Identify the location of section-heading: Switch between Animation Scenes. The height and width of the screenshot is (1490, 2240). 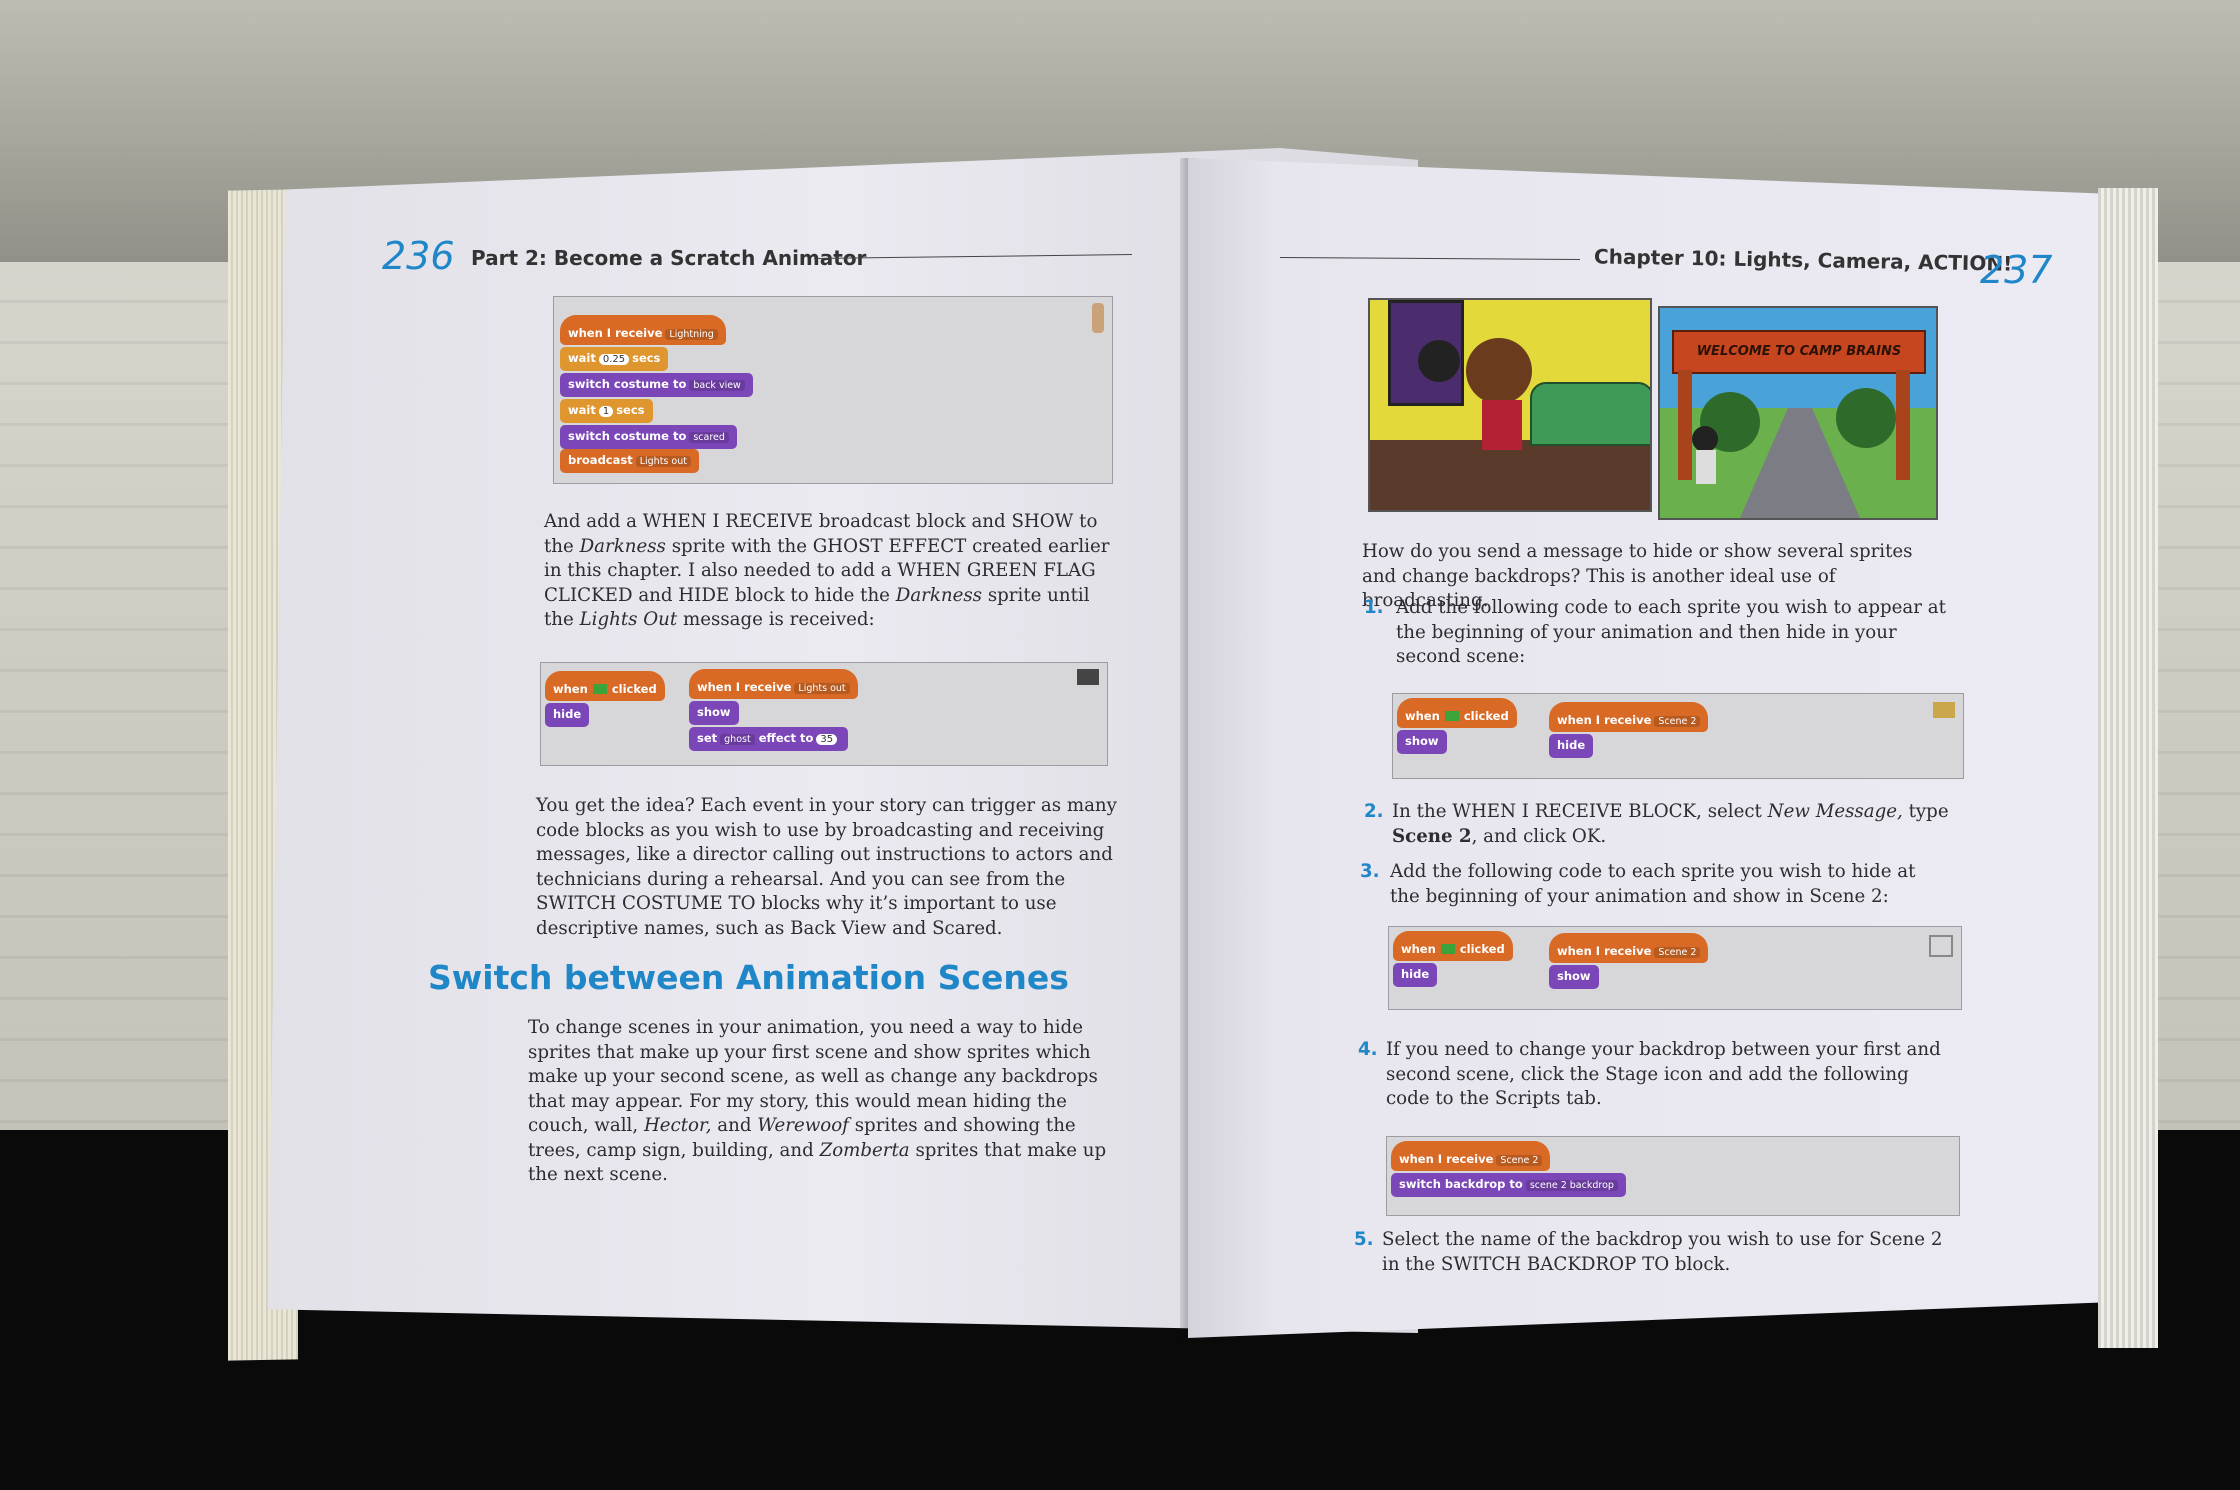
(748, 977).